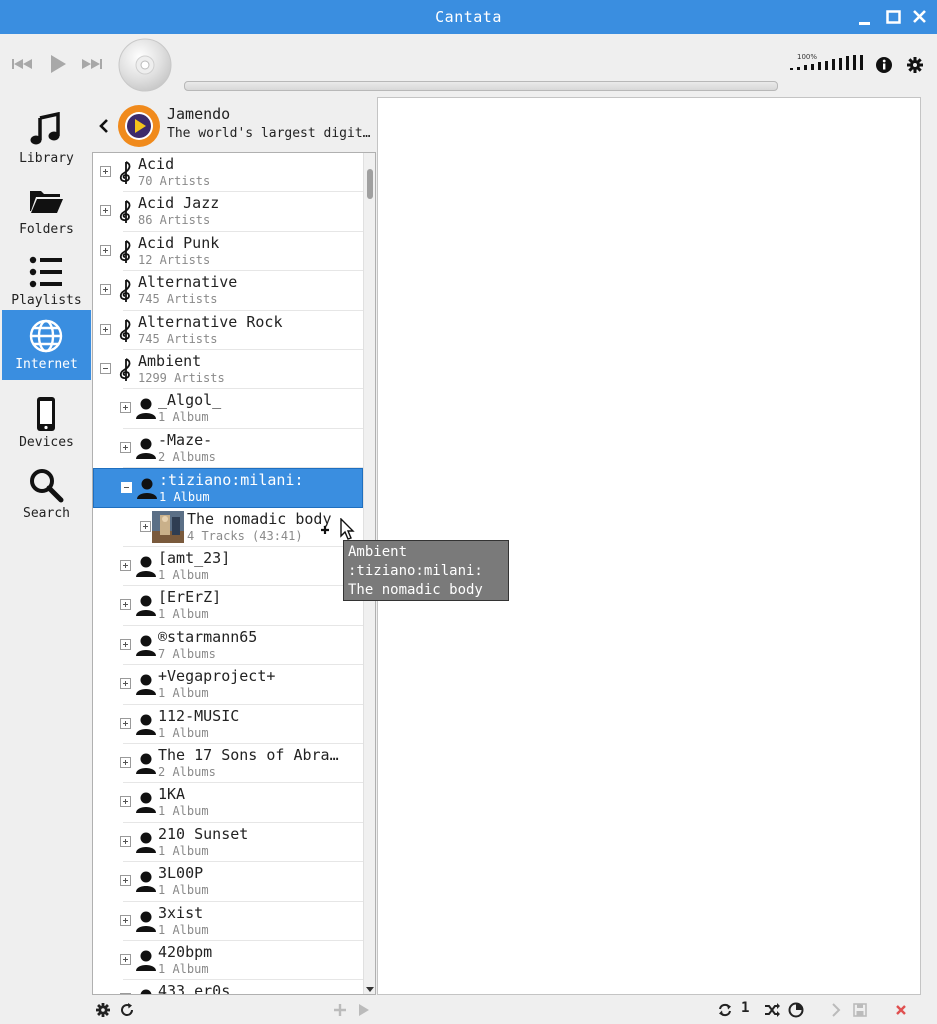  I want to click on tree-artist-row: 3L00P 1 Album, so click(228, 882).